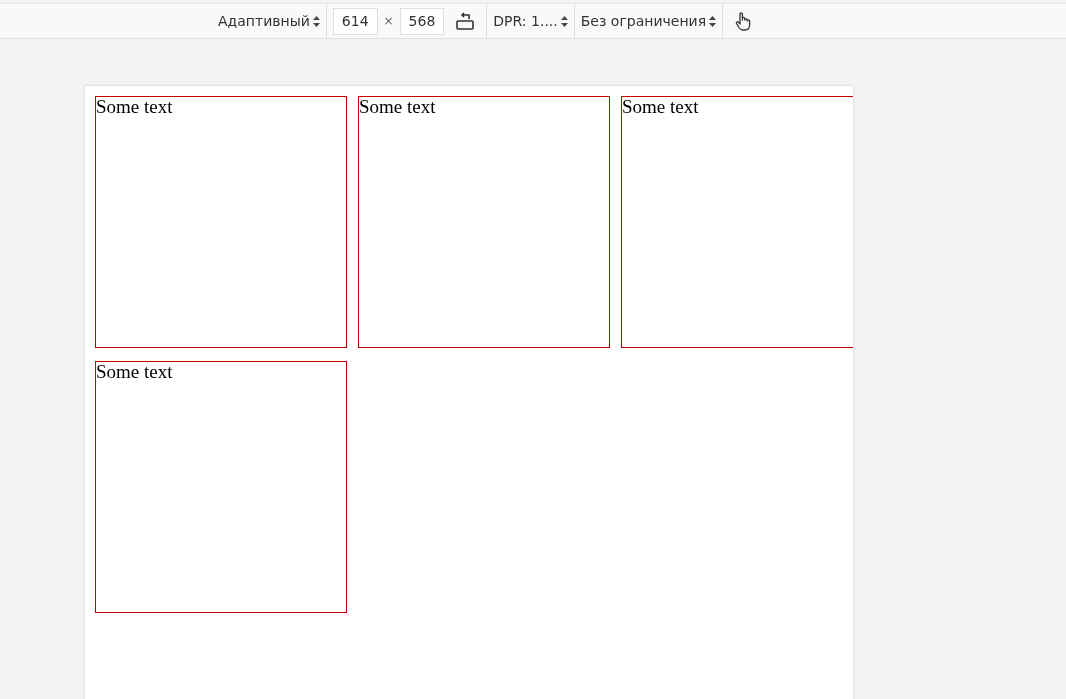 The height and width of the screenshot is (699, 1066). I want to click on width-field: 614, so click(355, 21).